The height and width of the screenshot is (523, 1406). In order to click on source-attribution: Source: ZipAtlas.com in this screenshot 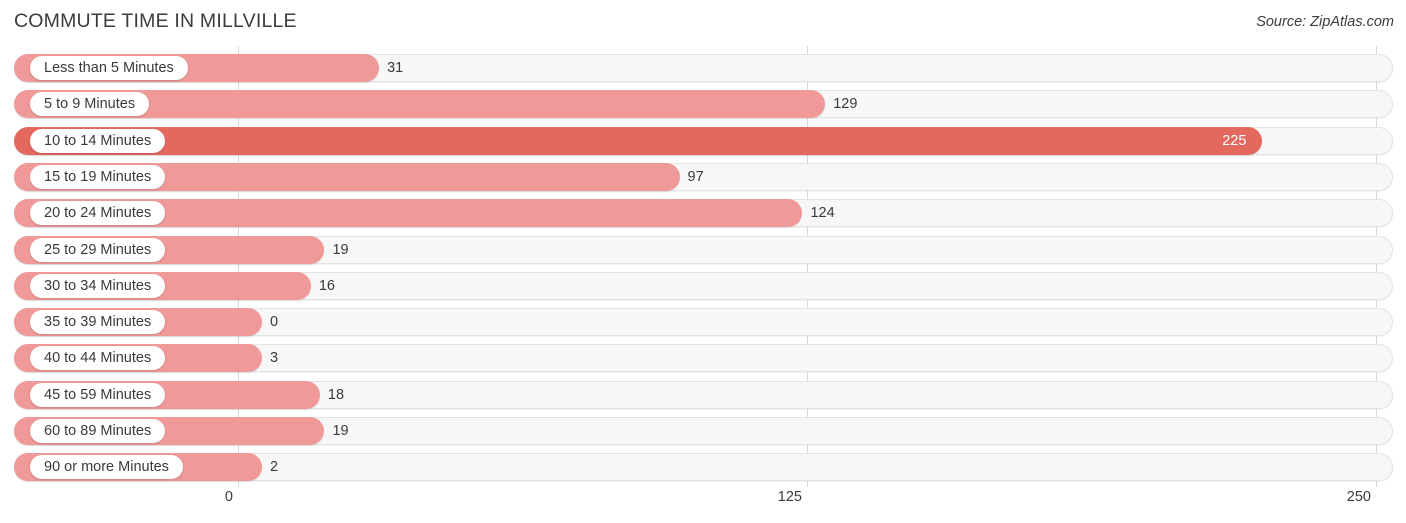, I will do `click(1325, 22)`.